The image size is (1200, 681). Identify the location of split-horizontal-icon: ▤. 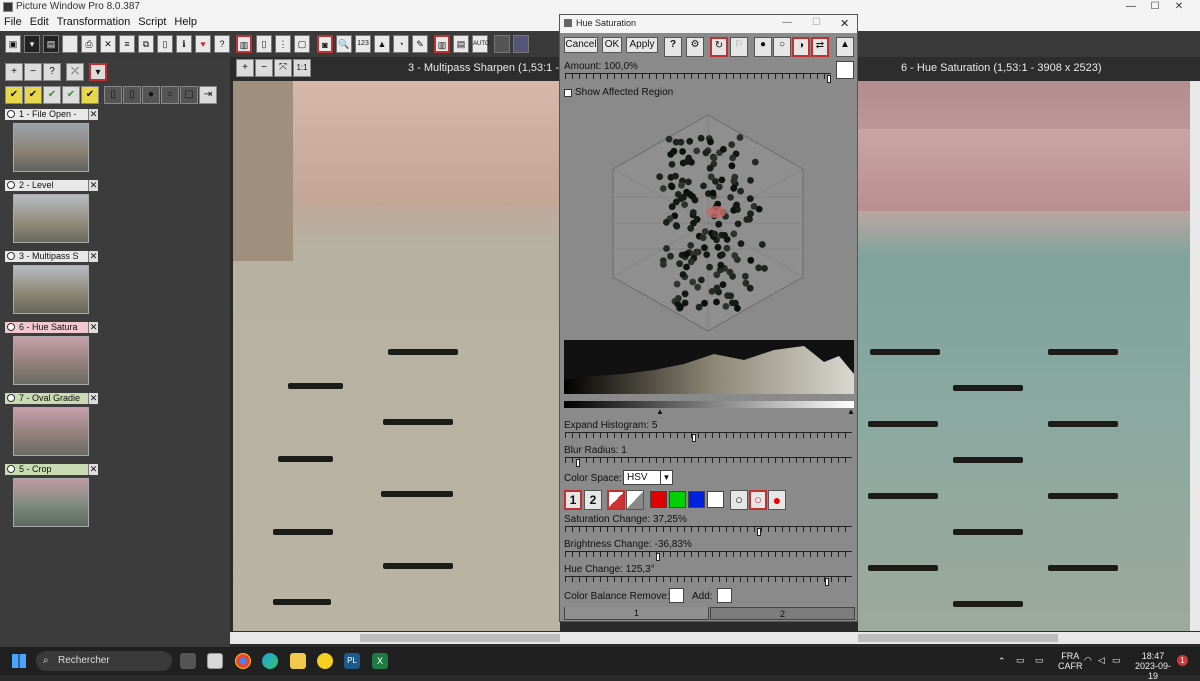
(461, 44).